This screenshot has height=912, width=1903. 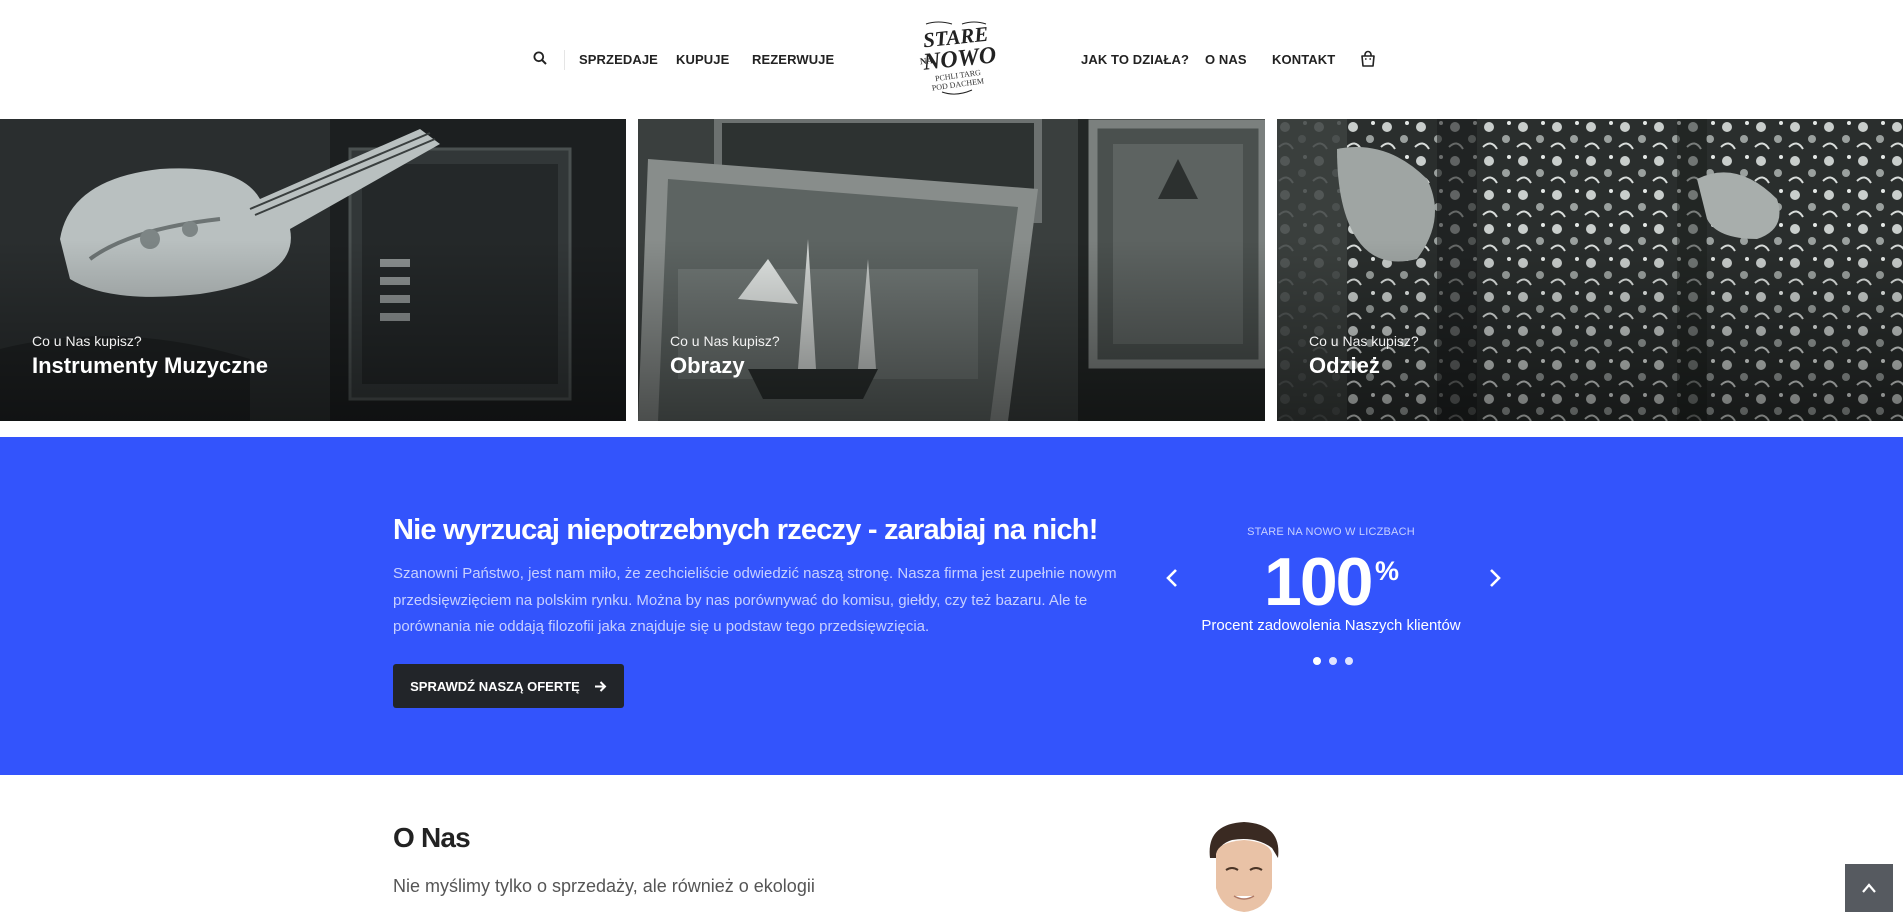 I want to click on about-title: O Nas, so click(x=432, y=837).